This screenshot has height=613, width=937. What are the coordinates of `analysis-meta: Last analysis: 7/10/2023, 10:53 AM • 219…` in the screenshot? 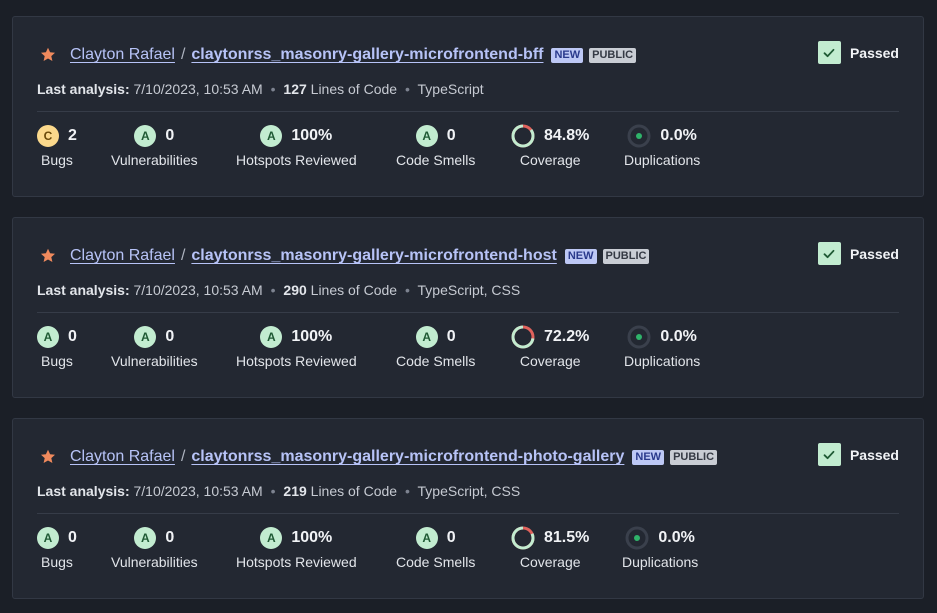 It's located at (278, 491).